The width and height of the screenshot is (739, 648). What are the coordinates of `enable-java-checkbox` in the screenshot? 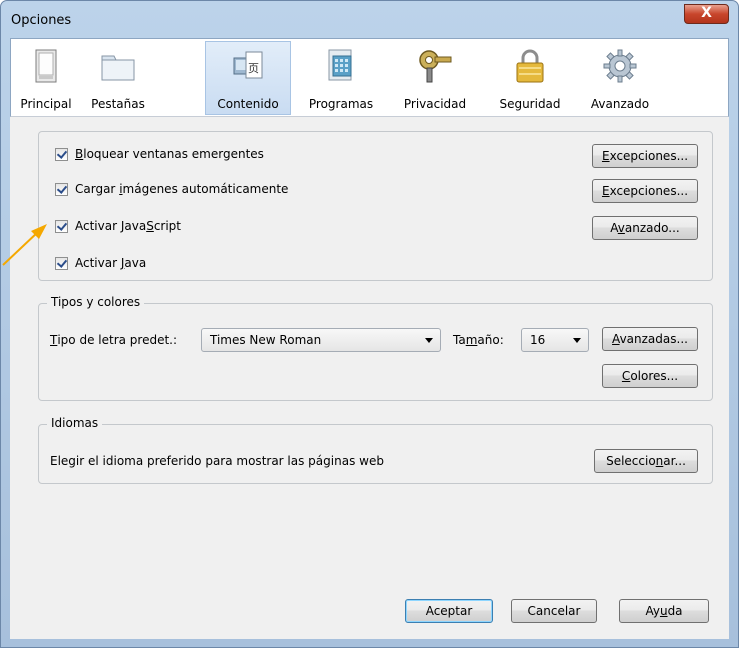 It's located at (61, 263).